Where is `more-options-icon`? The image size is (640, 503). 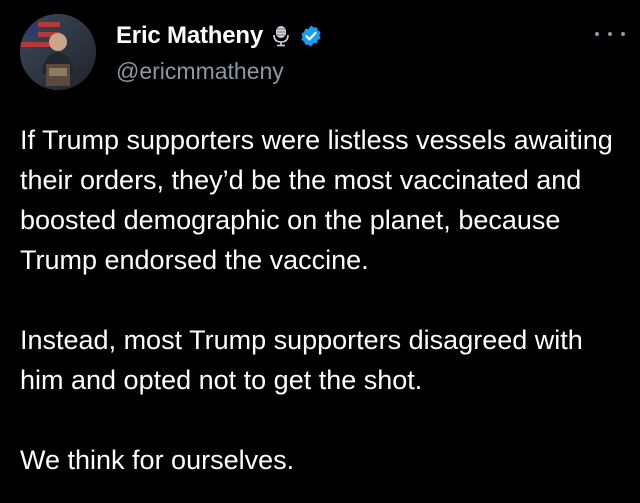 more-options-icon is located at coordinates (610, 34).